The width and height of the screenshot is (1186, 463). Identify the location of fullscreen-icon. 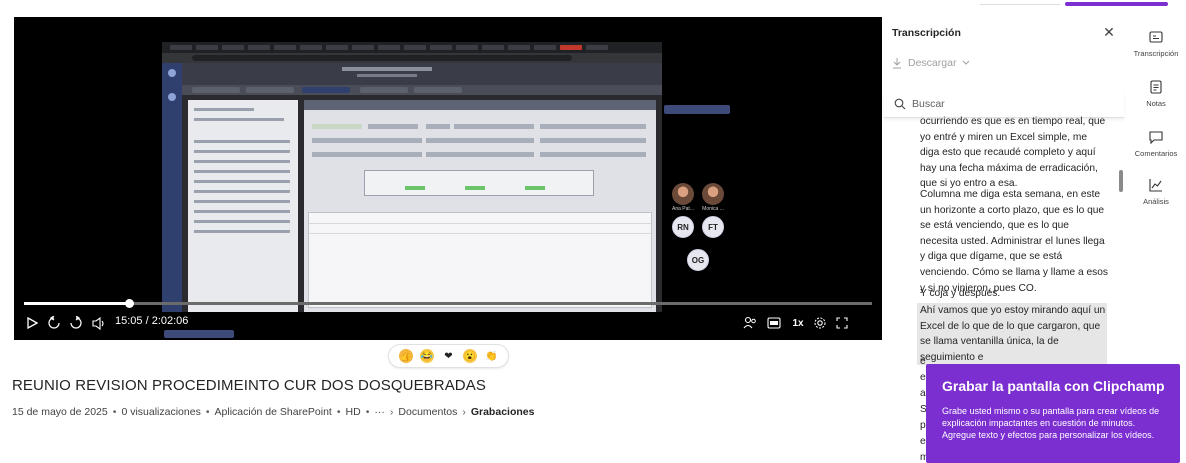
(842, 323).